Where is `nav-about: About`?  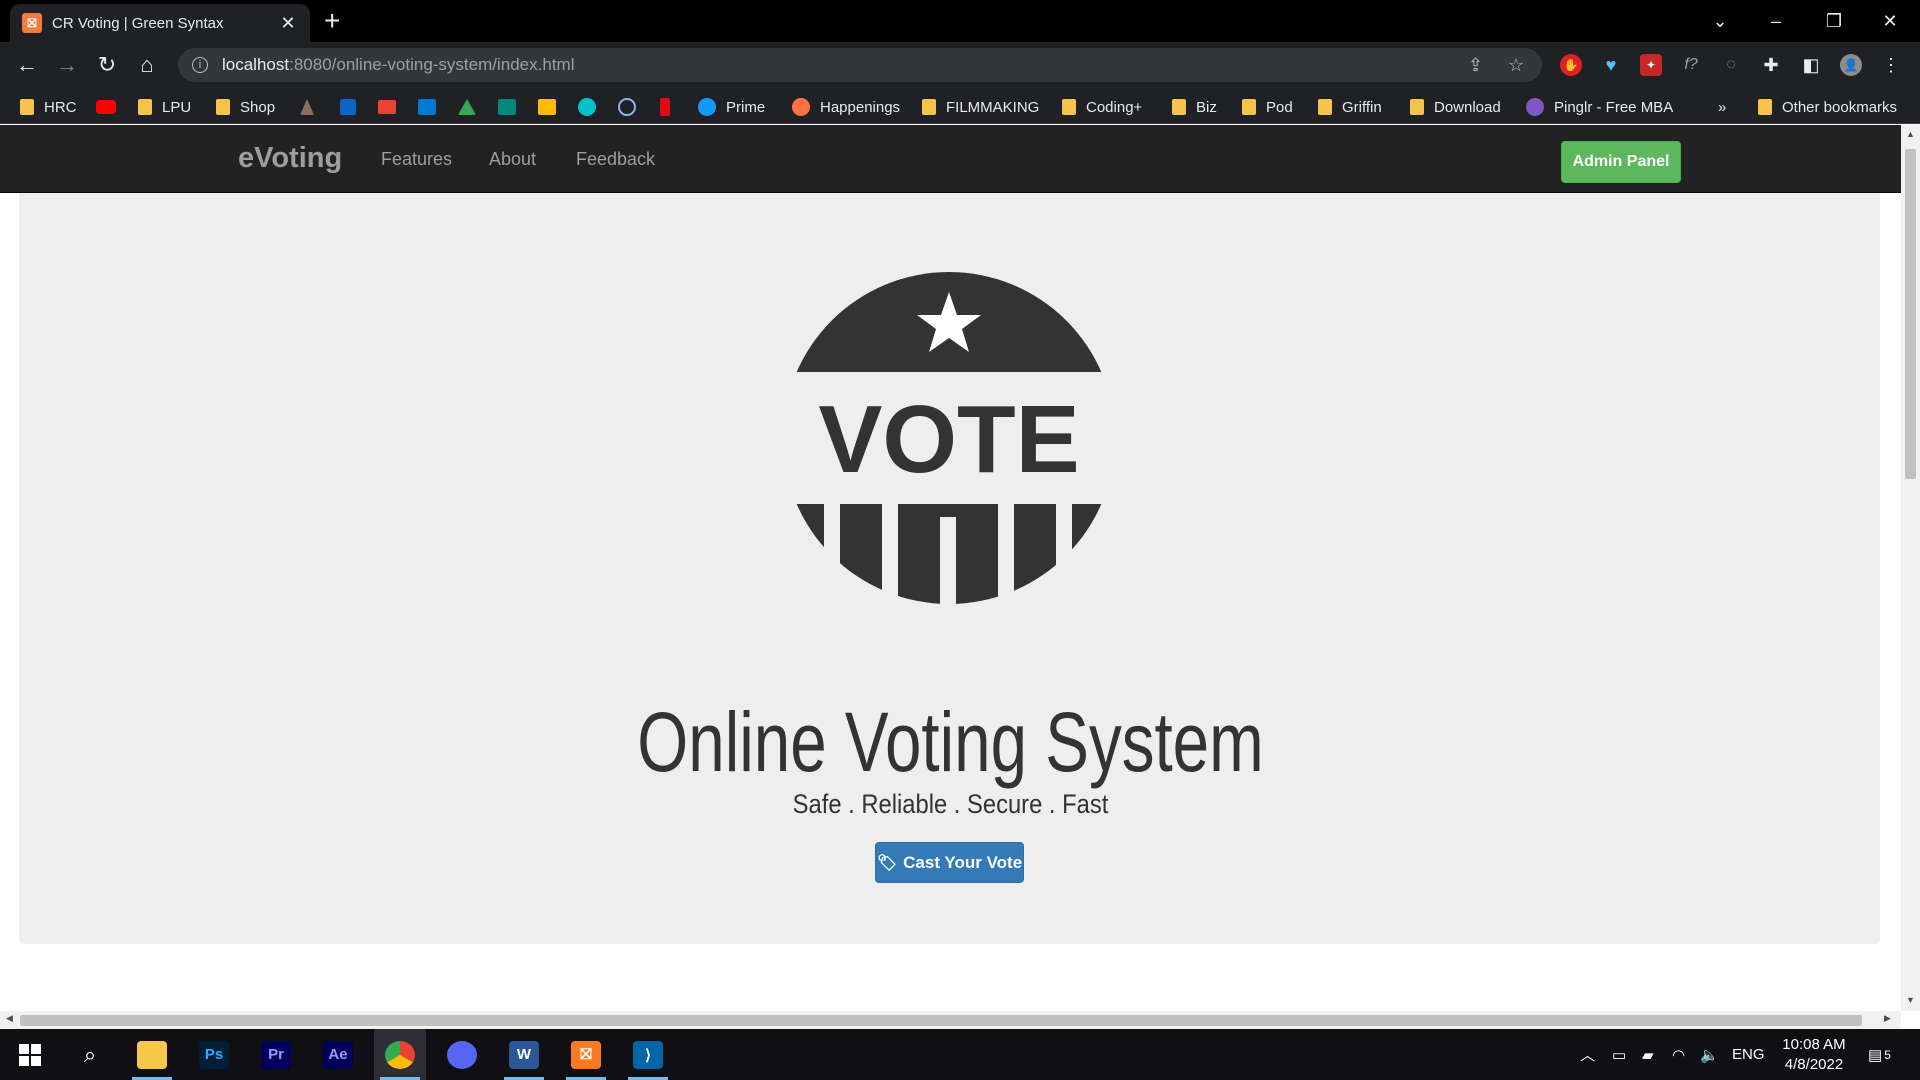
nav-about: About is located at coordinates (512, 159).